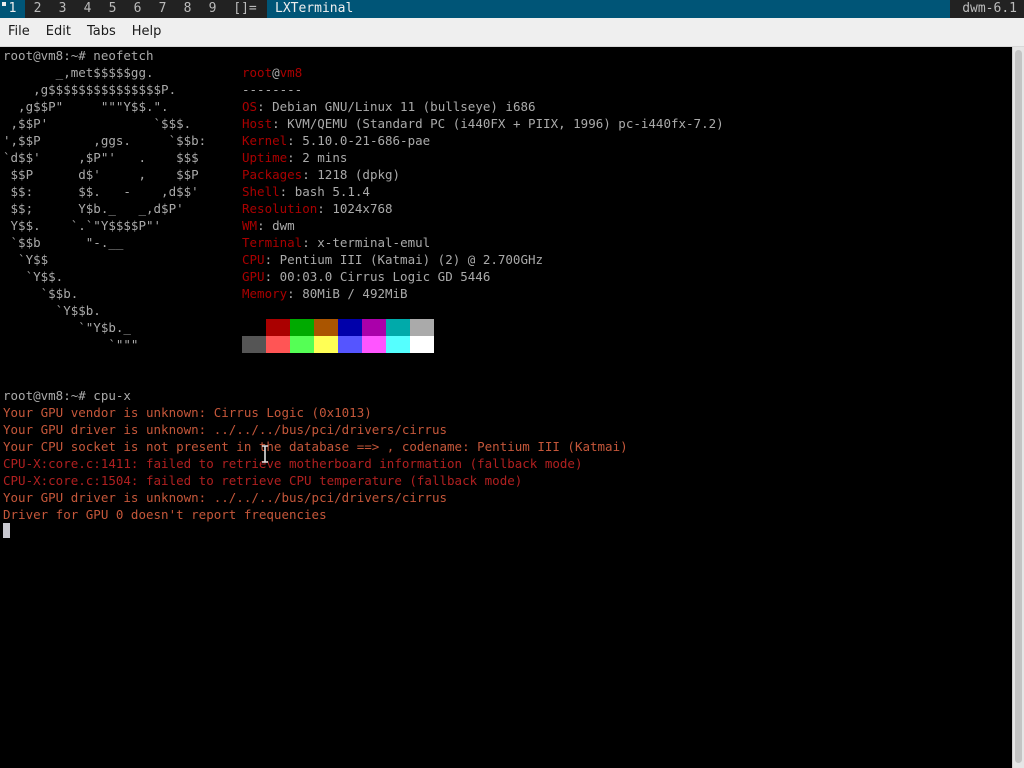 Image resolution: width=1024 pixels, height=768 pixels. I want to click on info-row: Resolution: 1024x768, so click(317, 208).